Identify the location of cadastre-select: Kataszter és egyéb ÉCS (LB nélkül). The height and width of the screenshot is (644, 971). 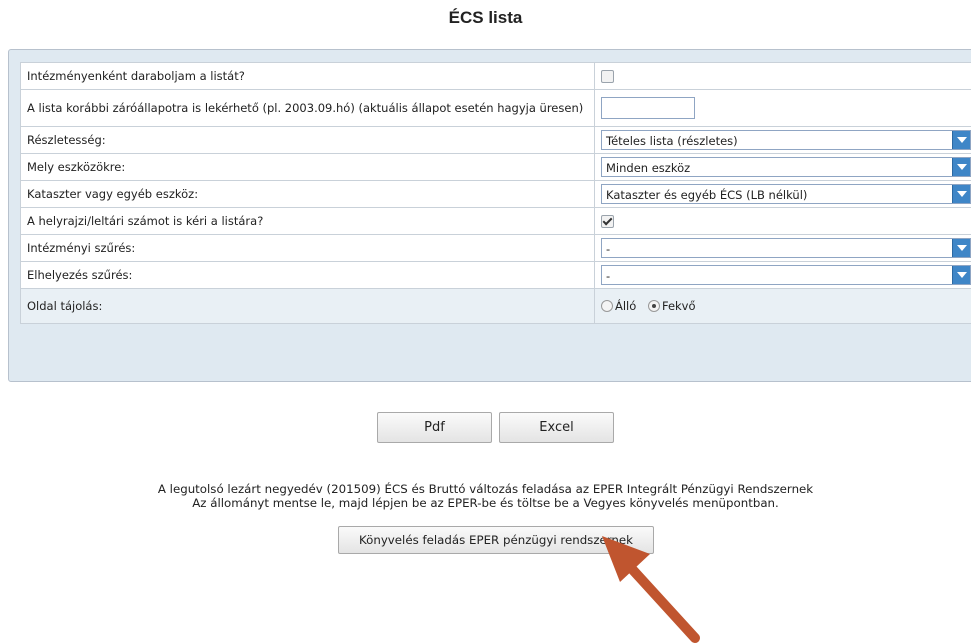
(786, 194).